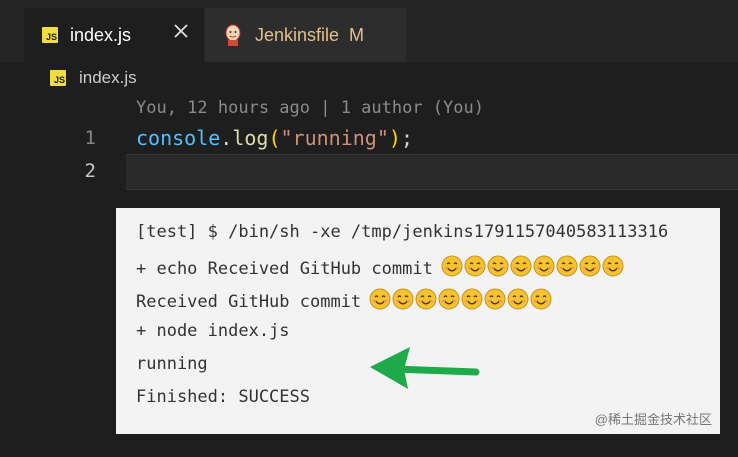 Image resolution: width=738 pixels, height=457 pixels. Describe the element at coordinates (310, 108) in the screenshot. I see `git-blame-annotation: You, 12 hours ago | 1 author (You)` at that location.